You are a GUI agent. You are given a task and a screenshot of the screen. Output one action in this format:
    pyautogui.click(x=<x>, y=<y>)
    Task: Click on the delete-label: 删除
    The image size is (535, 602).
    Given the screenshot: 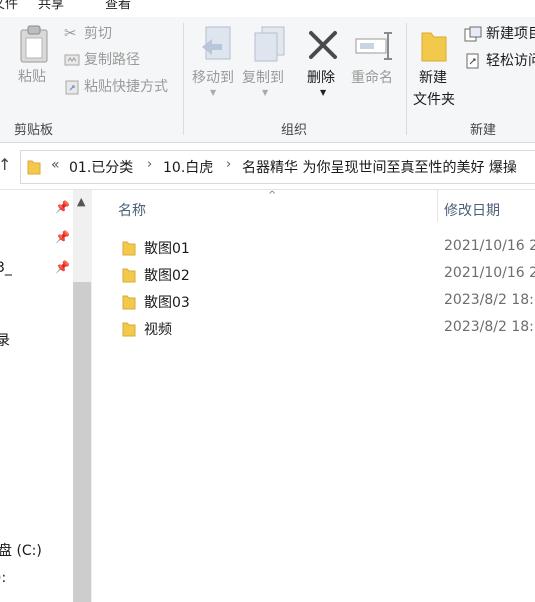 What is the action you would take?
    pyautogui.click(x=321, y=78)
    